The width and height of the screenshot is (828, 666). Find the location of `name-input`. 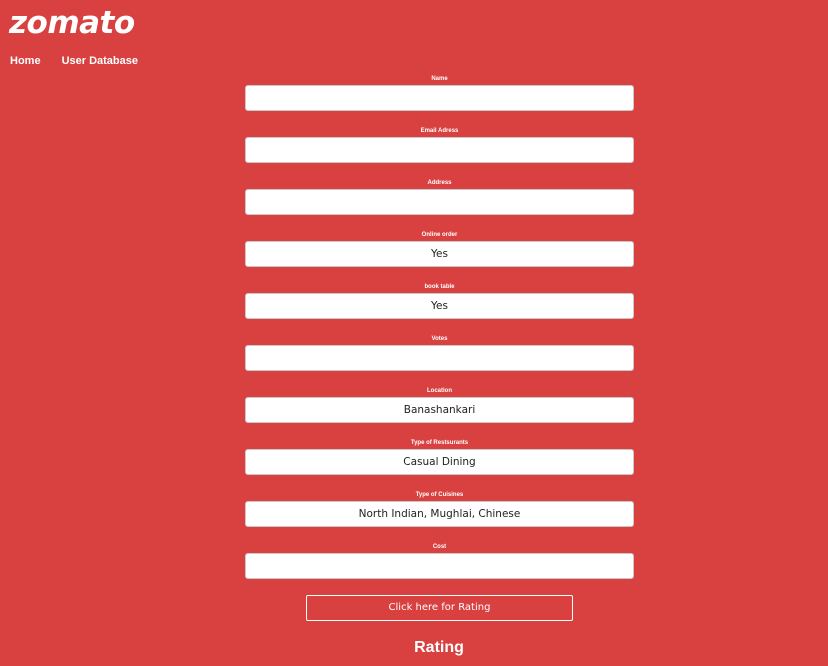

name-input is located at coordinates (439, 98).